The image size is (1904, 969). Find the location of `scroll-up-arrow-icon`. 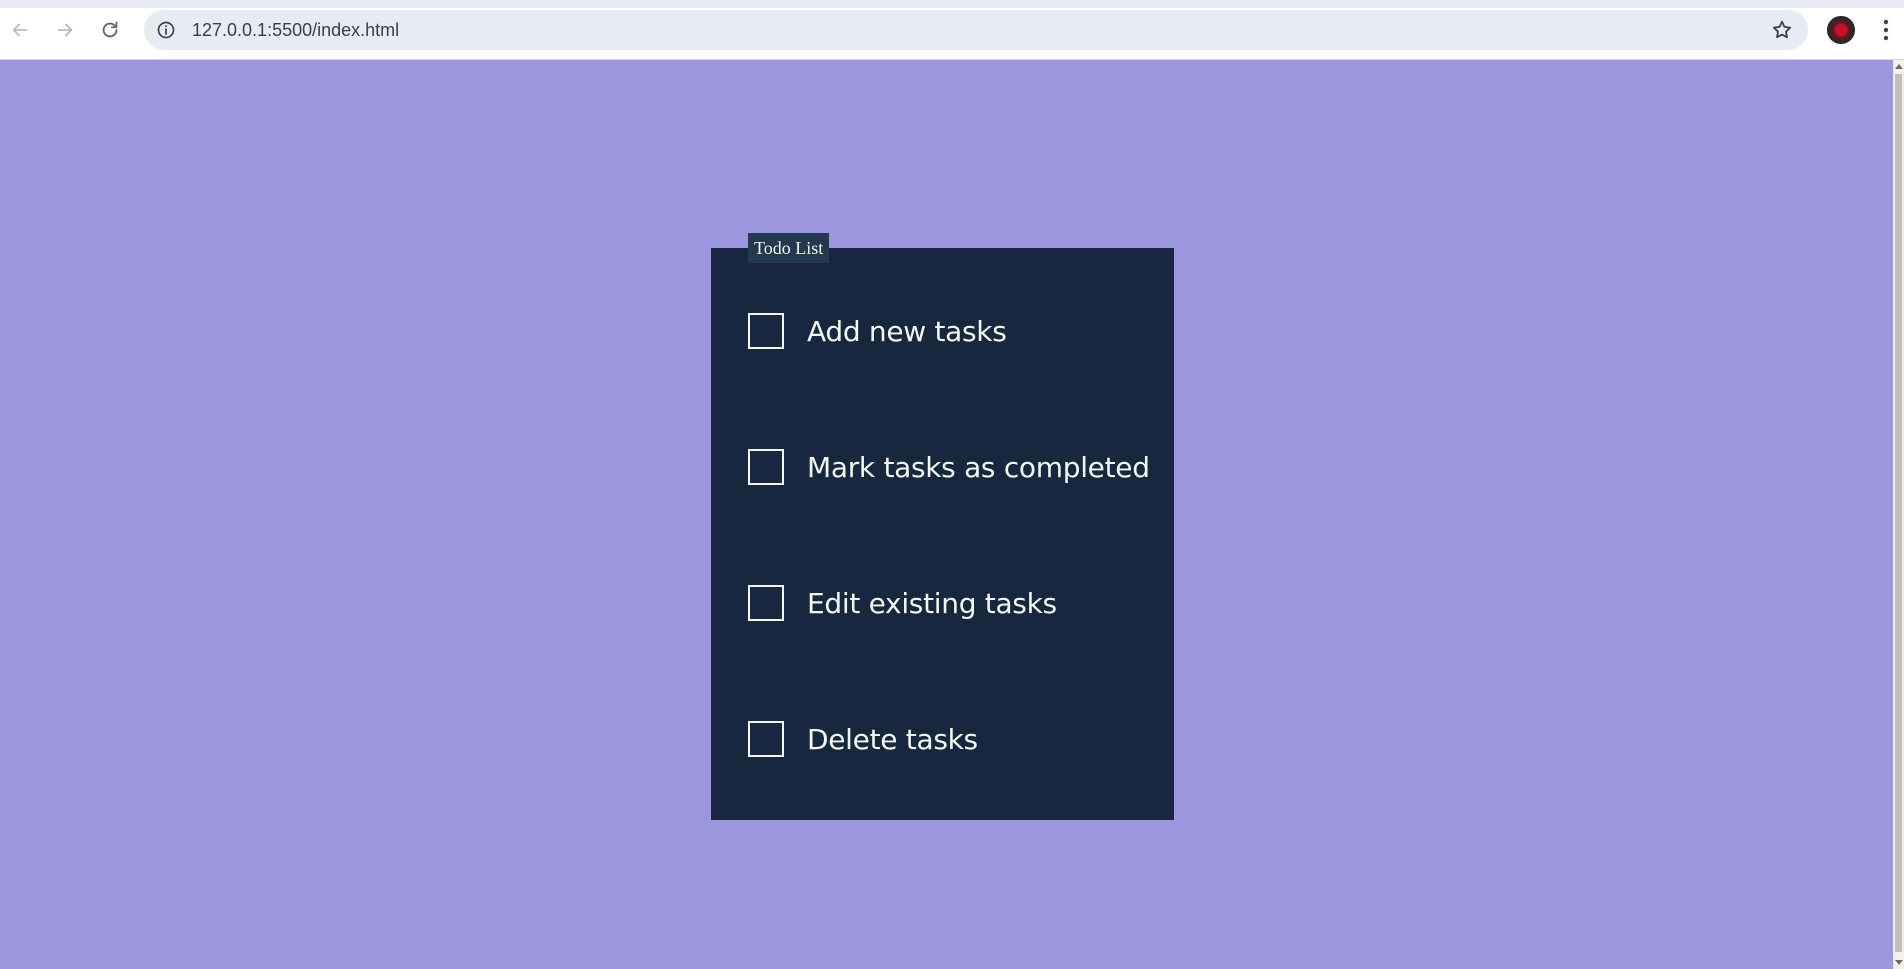

scroll-up-arrow-icon is located at coordinates (1899, 66).